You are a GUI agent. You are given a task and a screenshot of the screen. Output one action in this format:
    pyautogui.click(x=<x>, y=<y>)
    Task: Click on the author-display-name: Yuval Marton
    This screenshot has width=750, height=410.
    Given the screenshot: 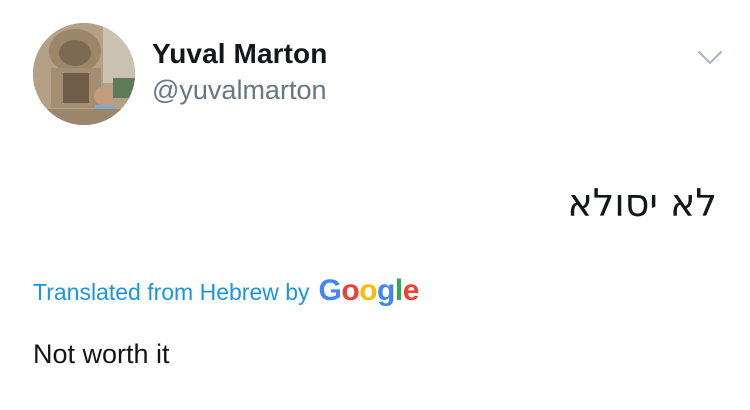 What is the action you would take?
    pyautogui.click(x=239, y=54)
    